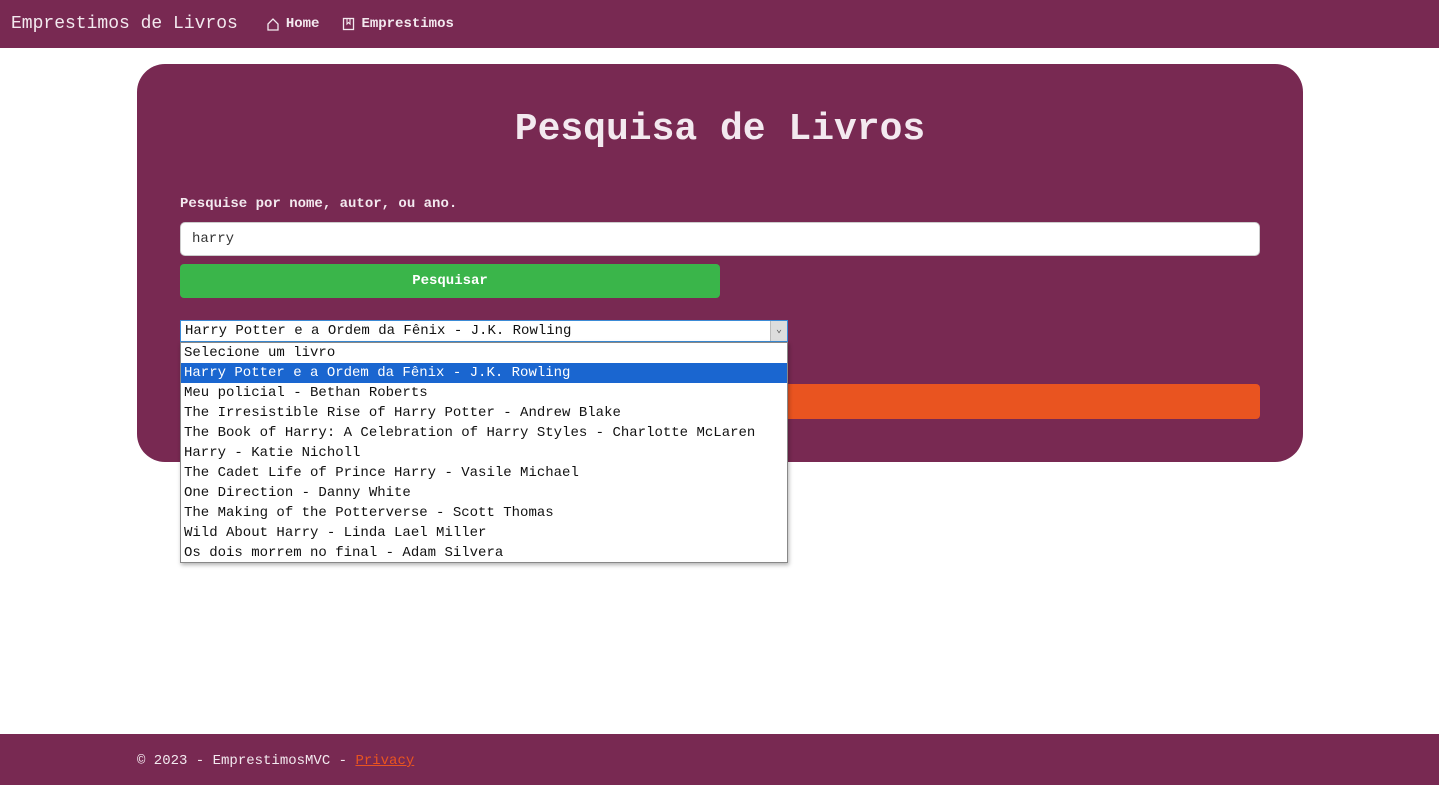  I want to click on search-input, so click(720, 239).